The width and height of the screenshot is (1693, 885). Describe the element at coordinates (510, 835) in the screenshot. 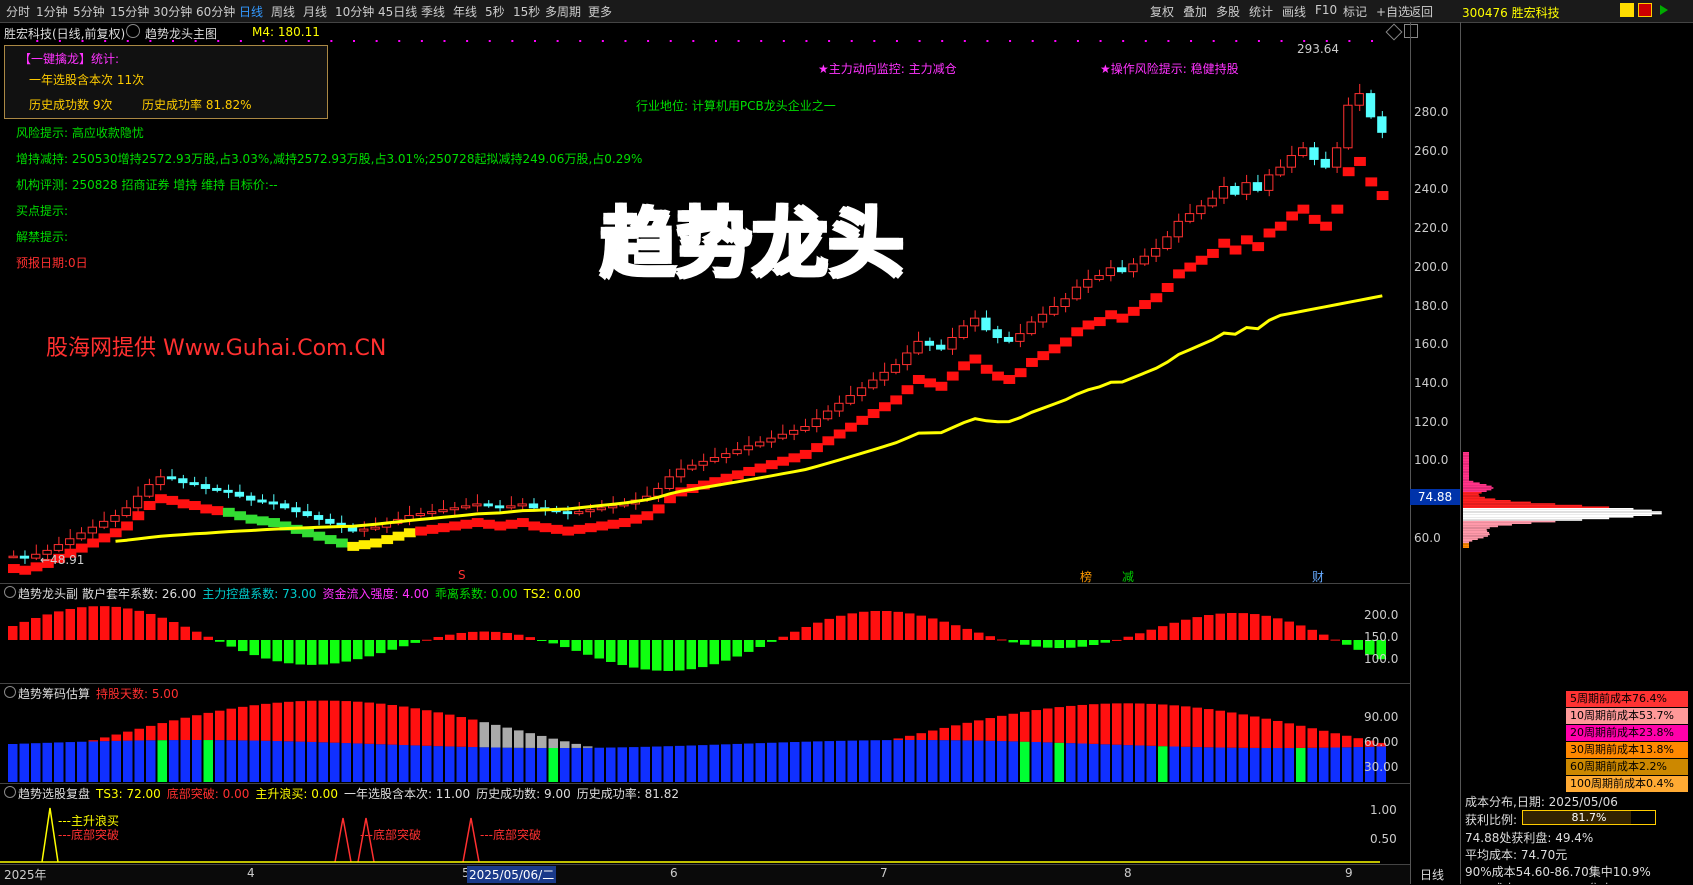

I see `annot-bottom-3: ---底部突破` at that location.